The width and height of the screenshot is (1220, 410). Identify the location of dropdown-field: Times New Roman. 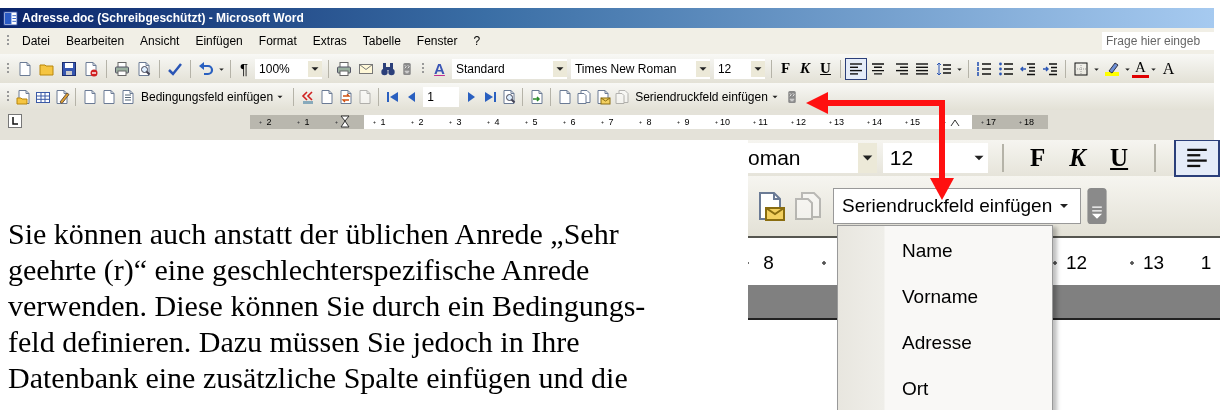
(640, 68).